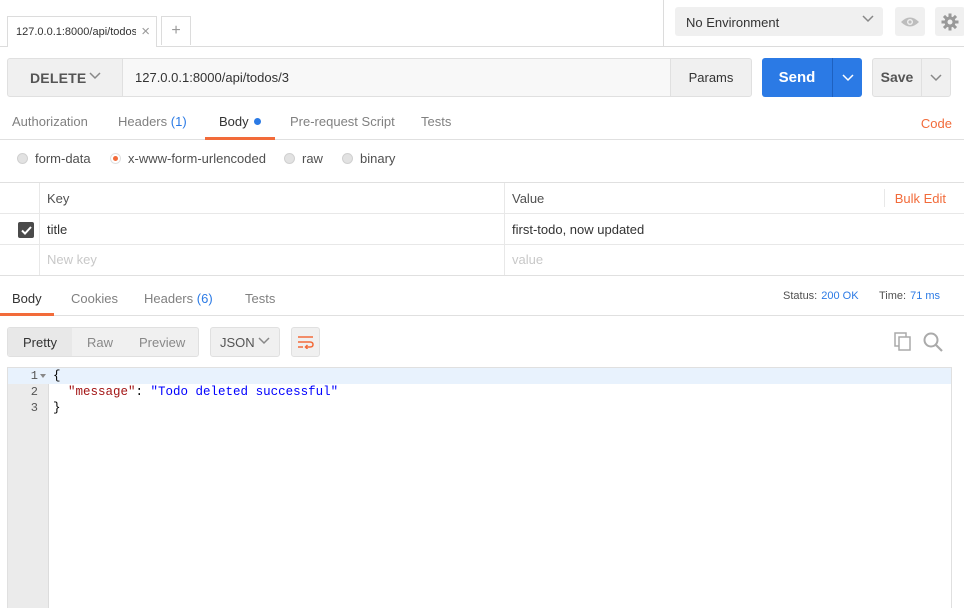 The height and width of the screenshot is (608, 964). What do you see at coordinates (257, 121) in the screenshot?
I see `body-indicator-dot` at bounding box center [257, 121].